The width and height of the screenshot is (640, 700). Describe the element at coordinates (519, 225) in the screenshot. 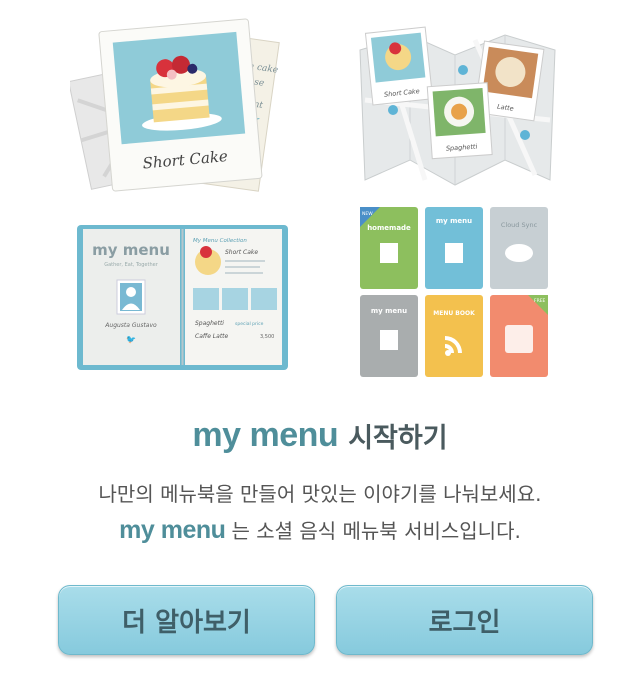

I see `shelf-book-label: Cloud Sync` at that location.